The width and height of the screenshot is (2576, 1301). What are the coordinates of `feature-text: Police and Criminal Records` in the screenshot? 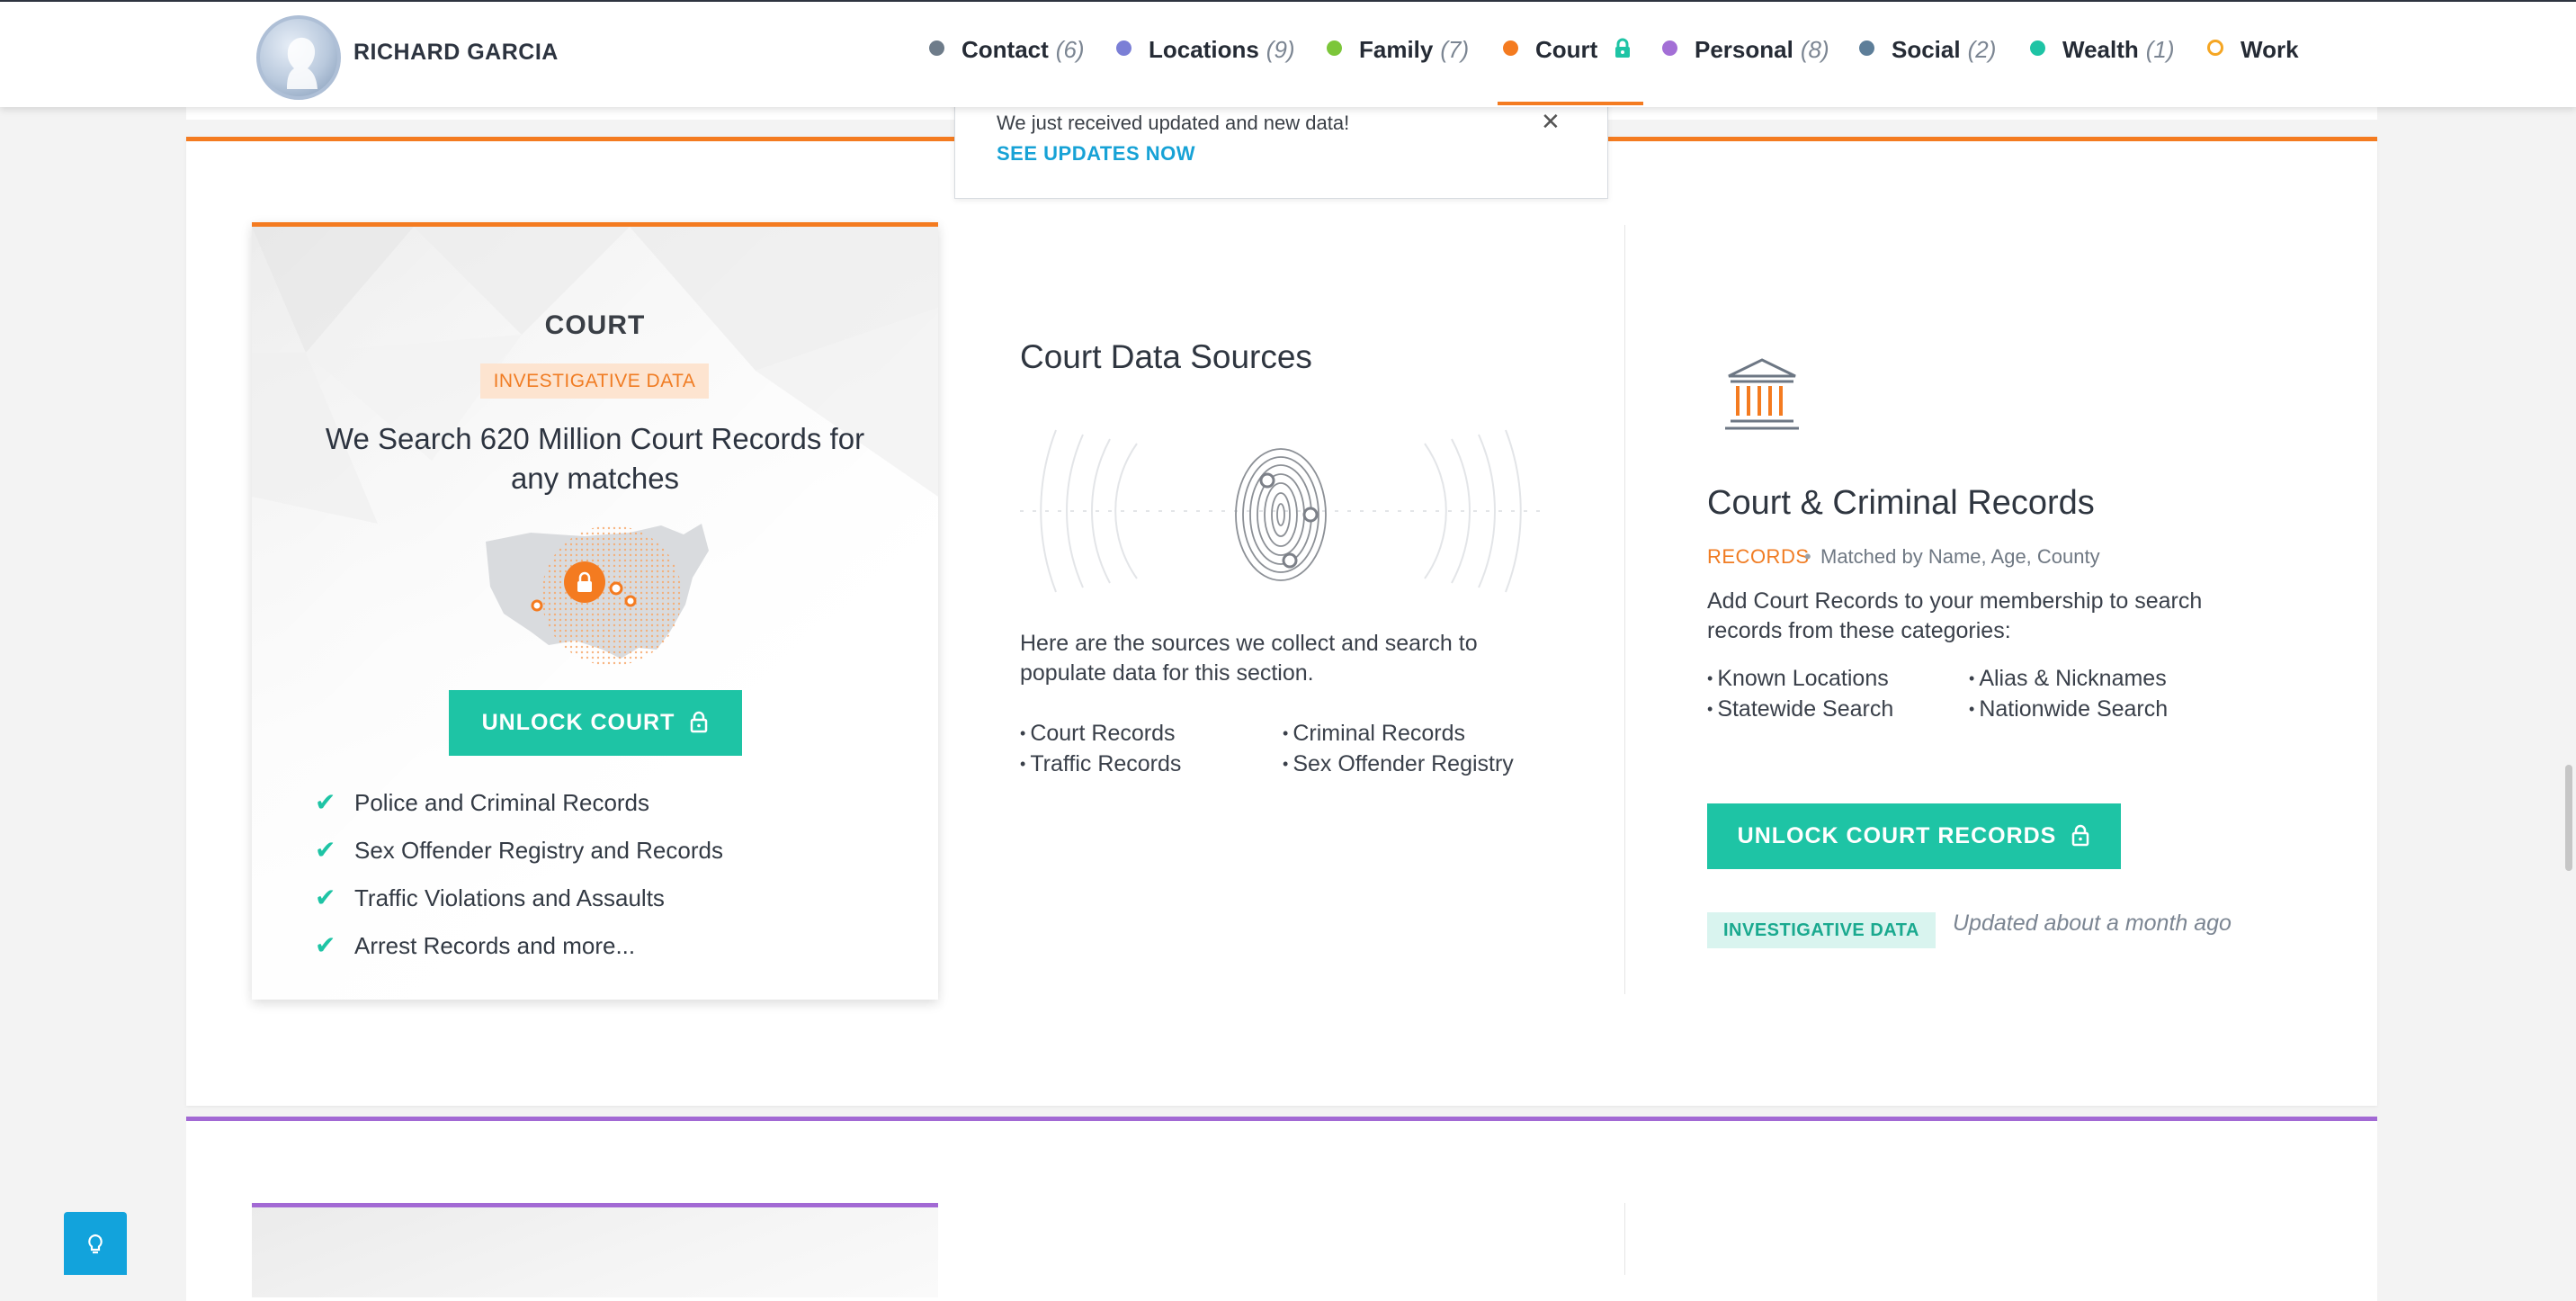 It's located at (502, 802).